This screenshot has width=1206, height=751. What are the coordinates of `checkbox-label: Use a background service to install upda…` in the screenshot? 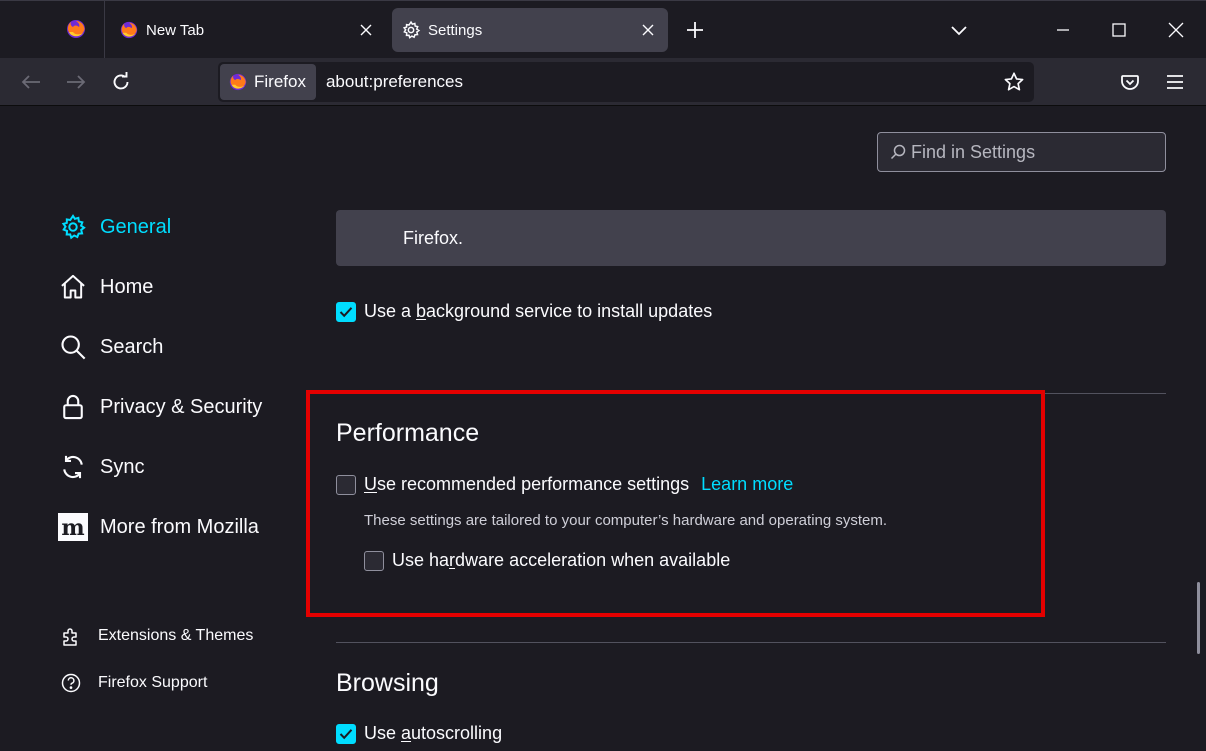 It's located at (538, 311).